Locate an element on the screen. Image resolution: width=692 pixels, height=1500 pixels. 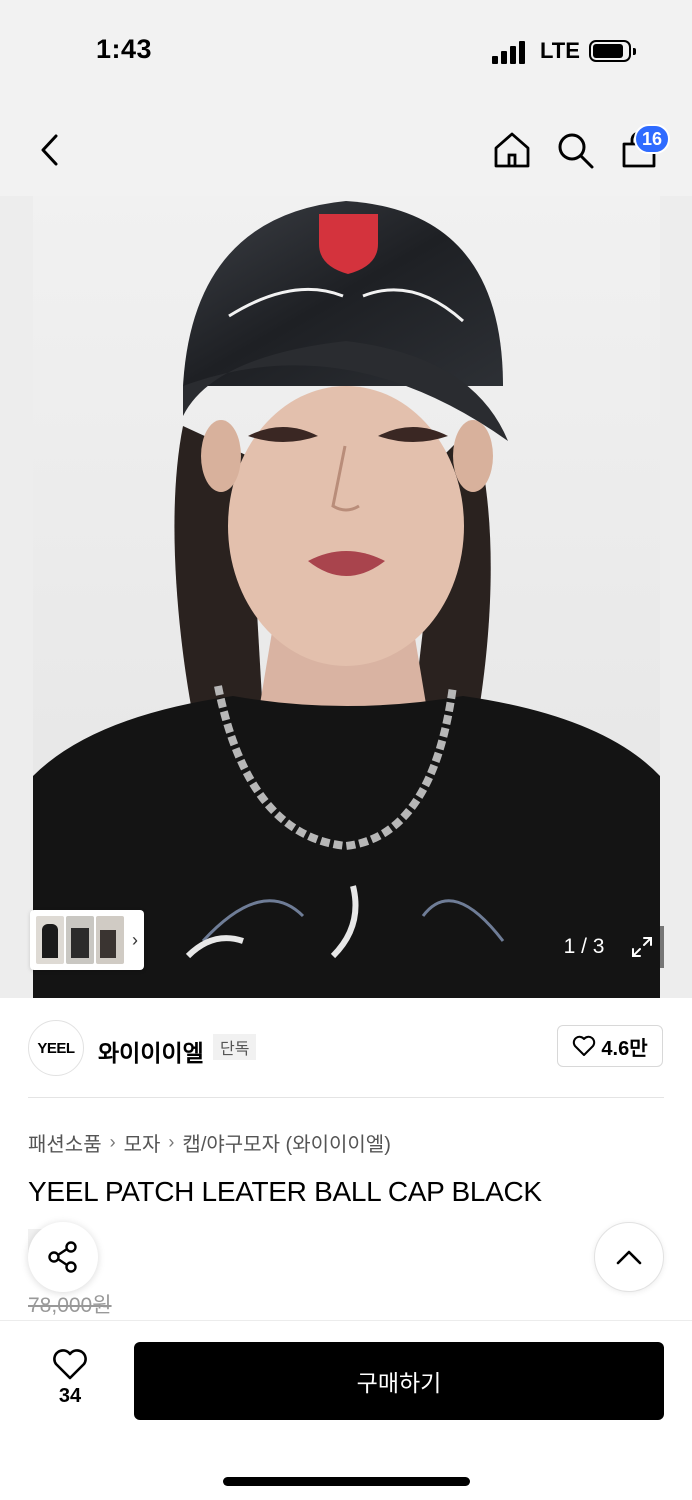
thumbnail-strip: › is located at coordinates (87, 940).